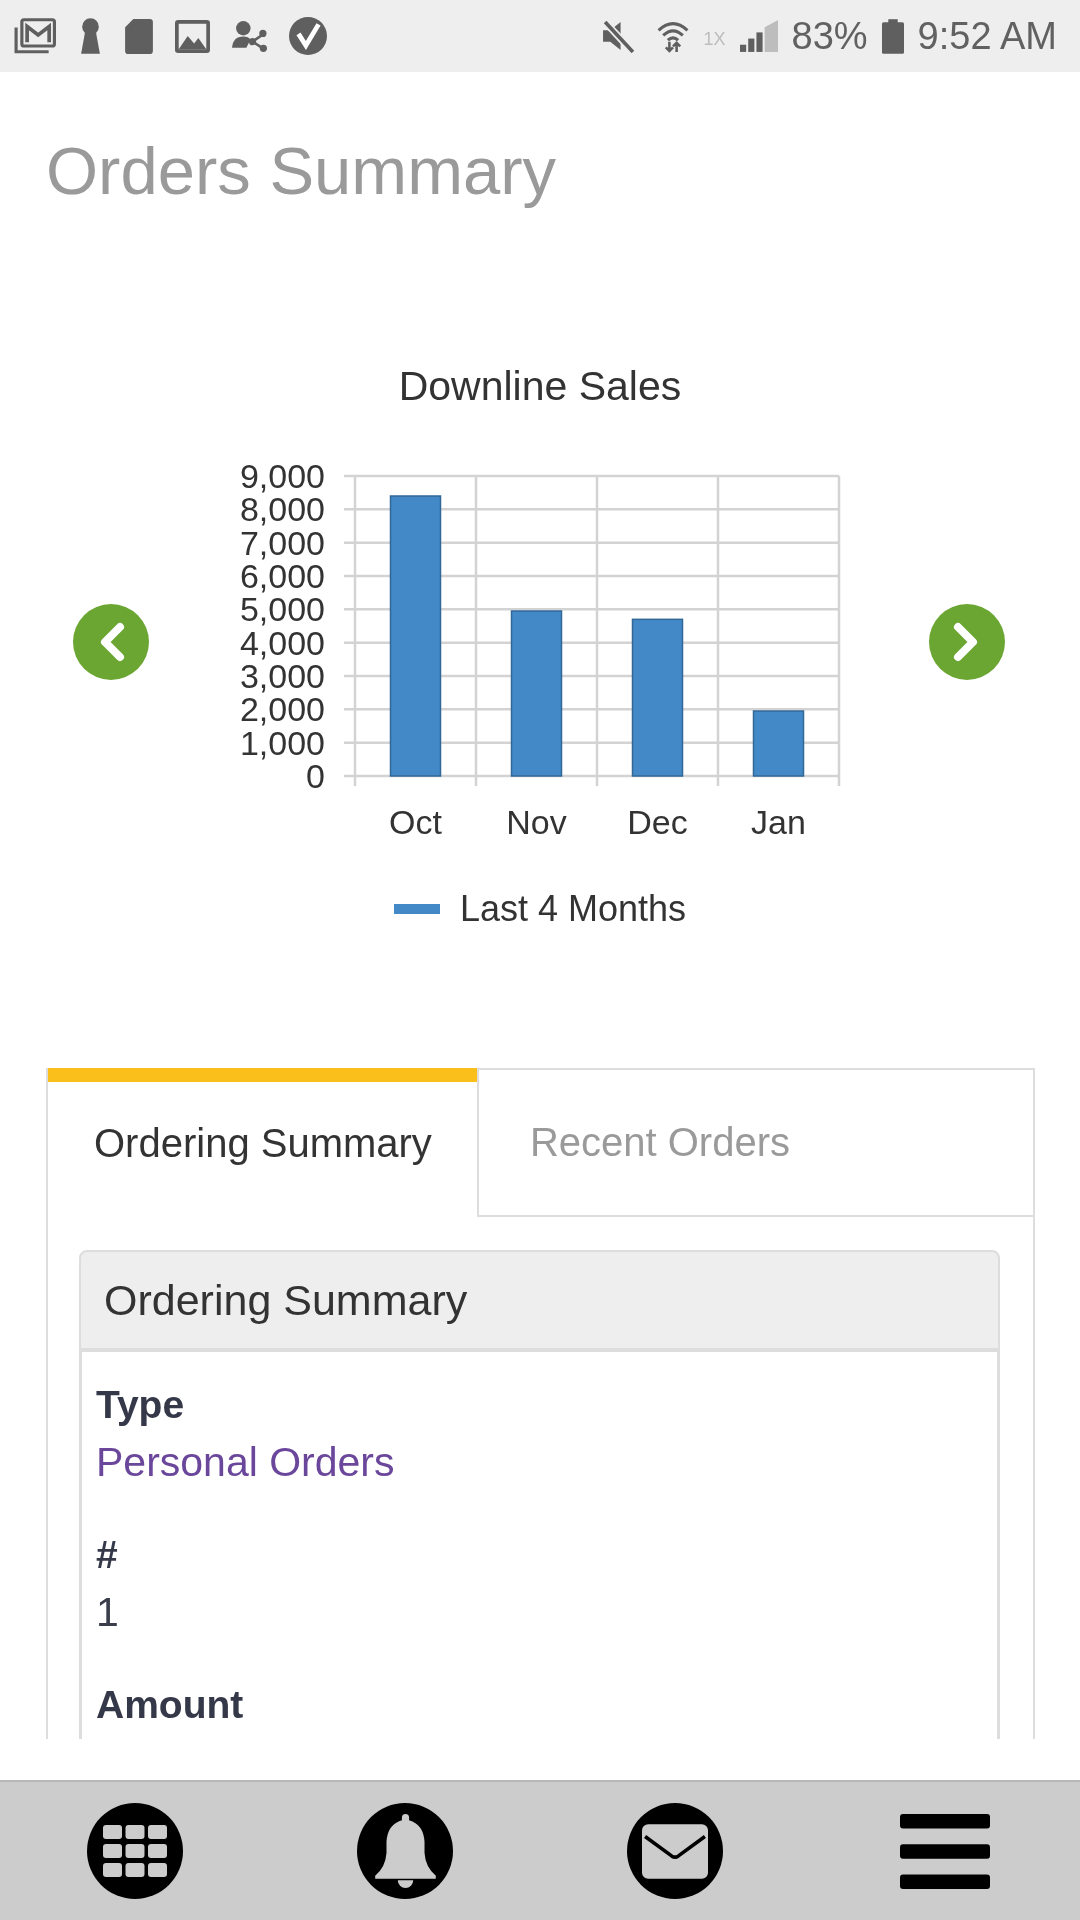 The height and width of the screenshot is (1920, 1080). What do you see at coordinates (282, 477) in the screenshot?
I see `y-axis-label: 9,000` at bounding box center [282, 477].